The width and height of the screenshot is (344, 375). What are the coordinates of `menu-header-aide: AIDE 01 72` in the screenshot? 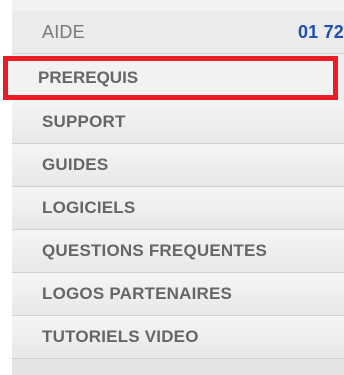 It's located at (178, 32).